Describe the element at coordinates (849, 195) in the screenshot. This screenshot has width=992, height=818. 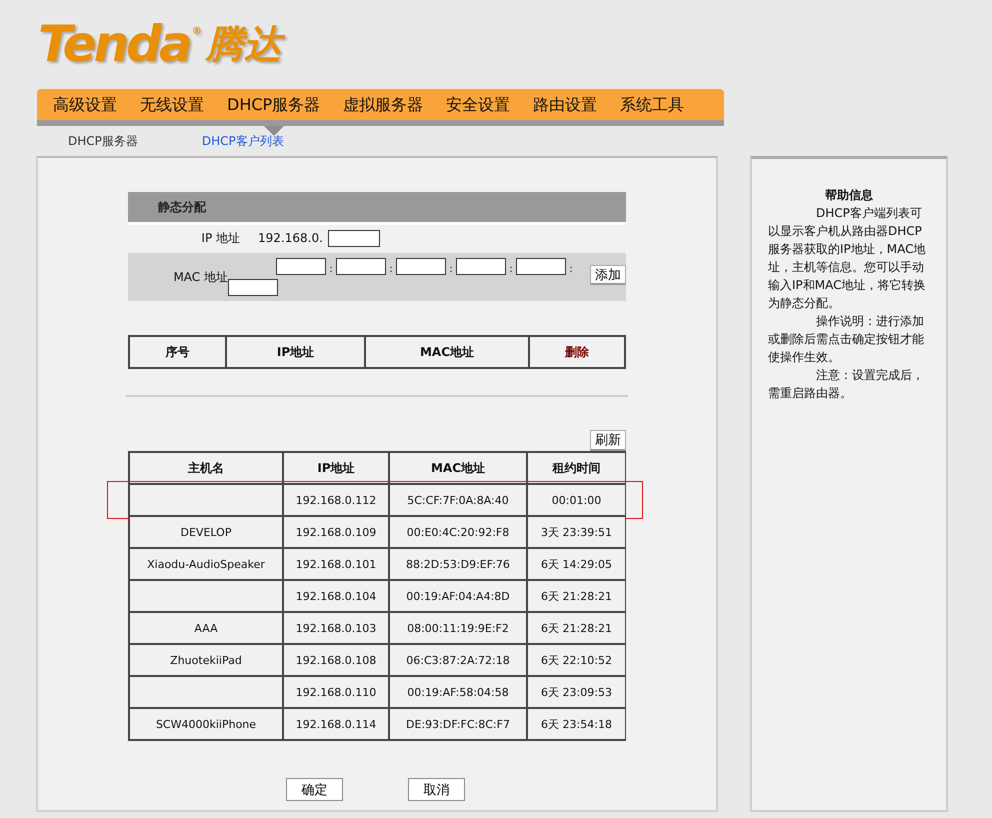
I see `help-title: 帮助信息` at that location.